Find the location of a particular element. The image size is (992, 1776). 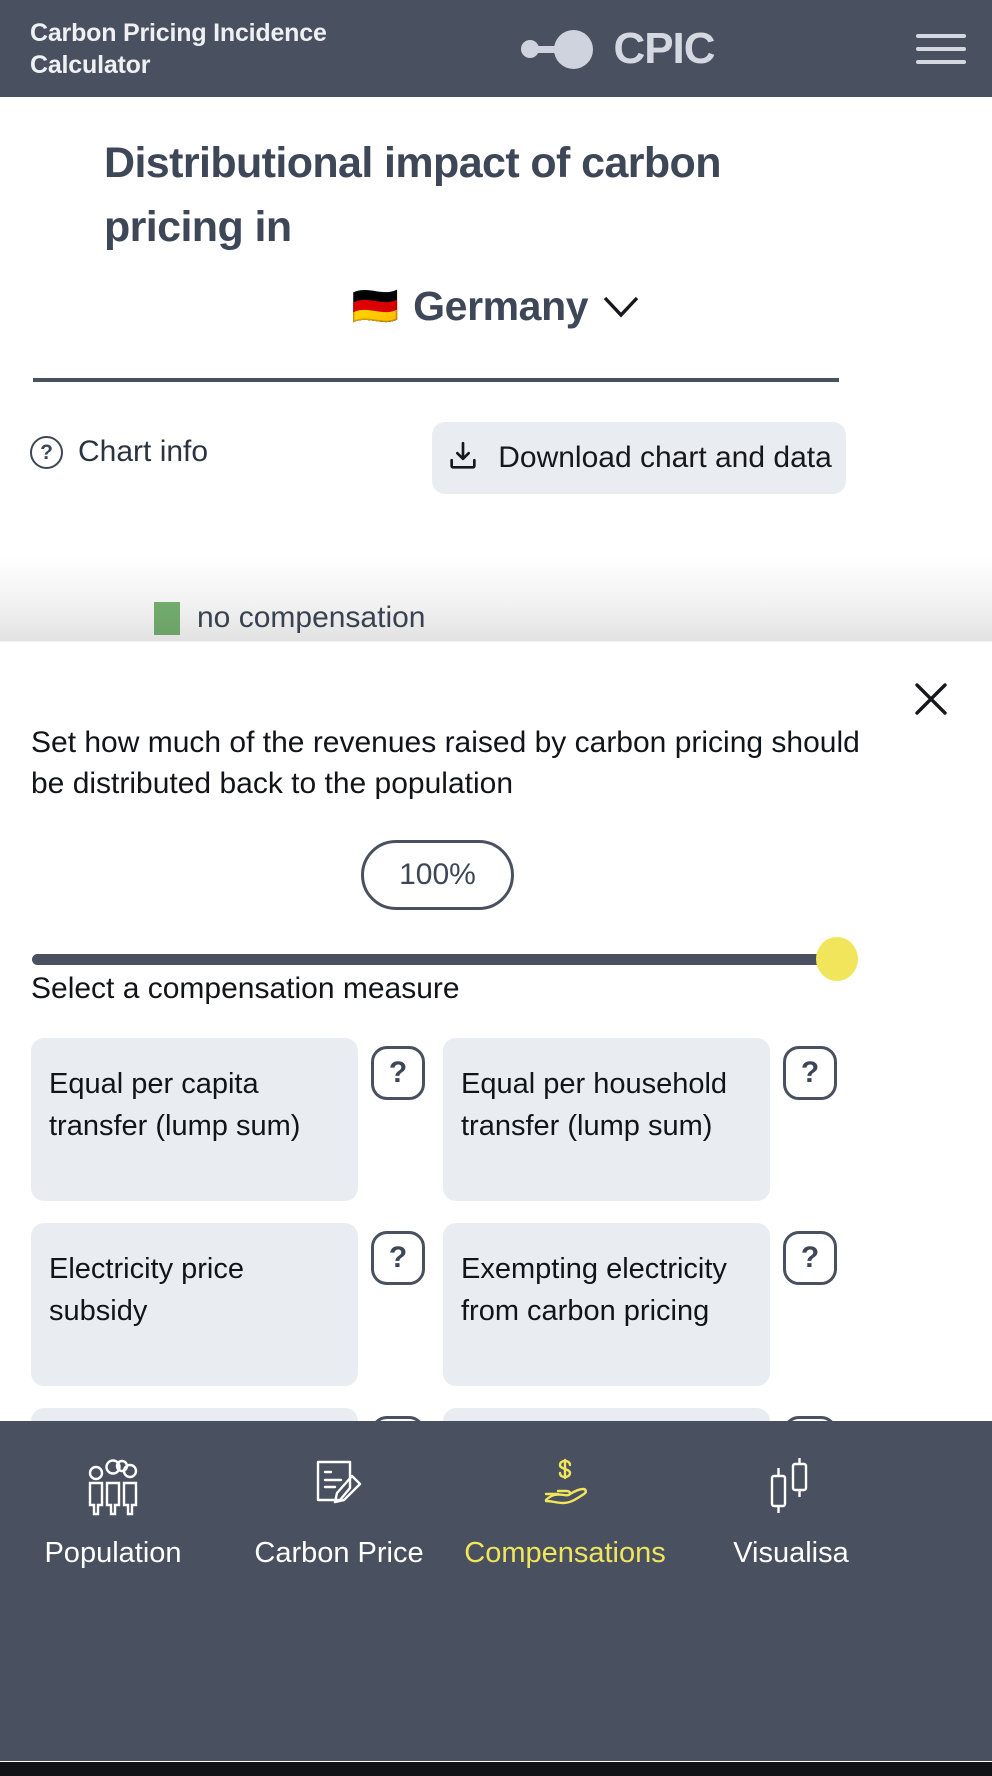

download-tray-icon is located at coordinates (463, 458).